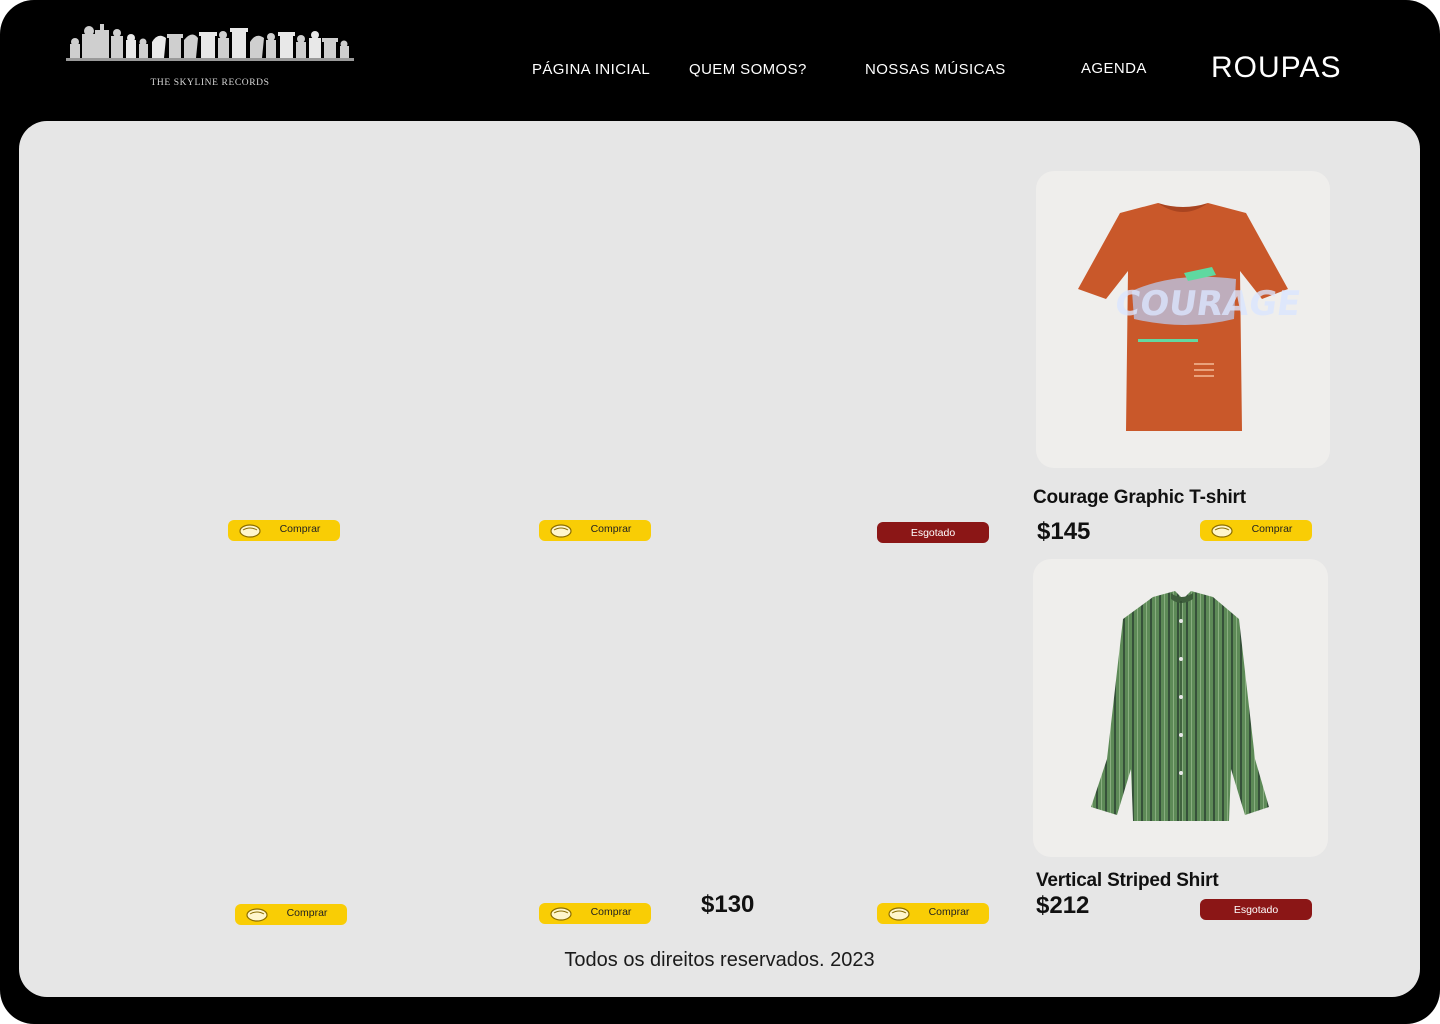  Describe the element at coordinates (1127, 880) in the screenshot. I see `shirt-name: Vertical Striped Shirt` at that location.